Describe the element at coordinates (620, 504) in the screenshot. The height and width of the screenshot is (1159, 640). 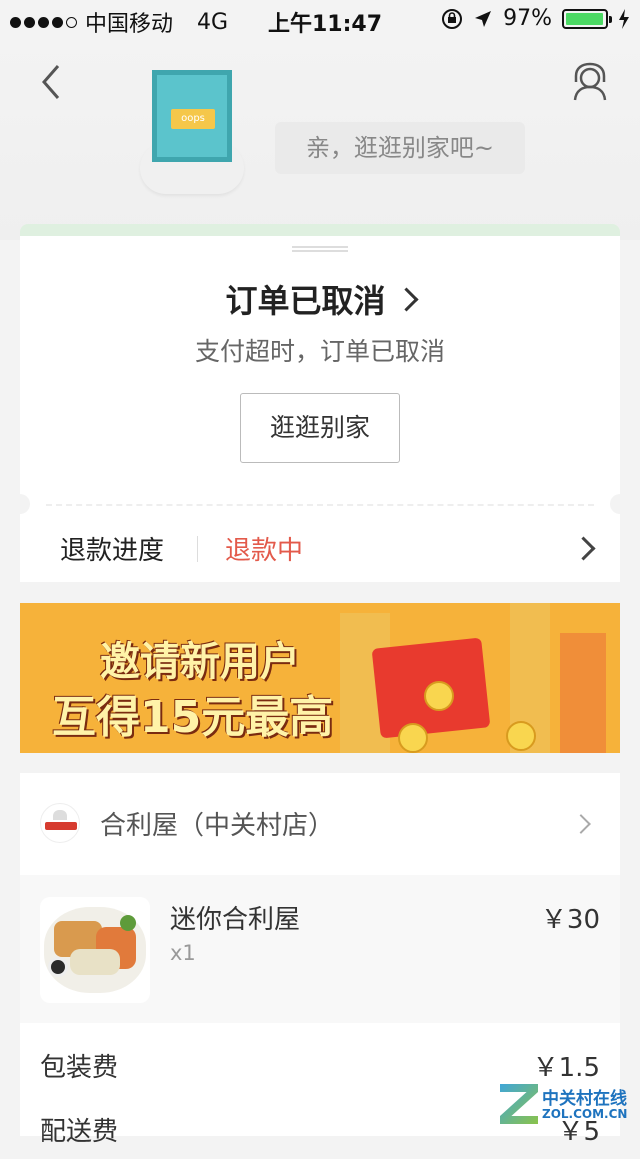
I see `card-notch-right` at that location.